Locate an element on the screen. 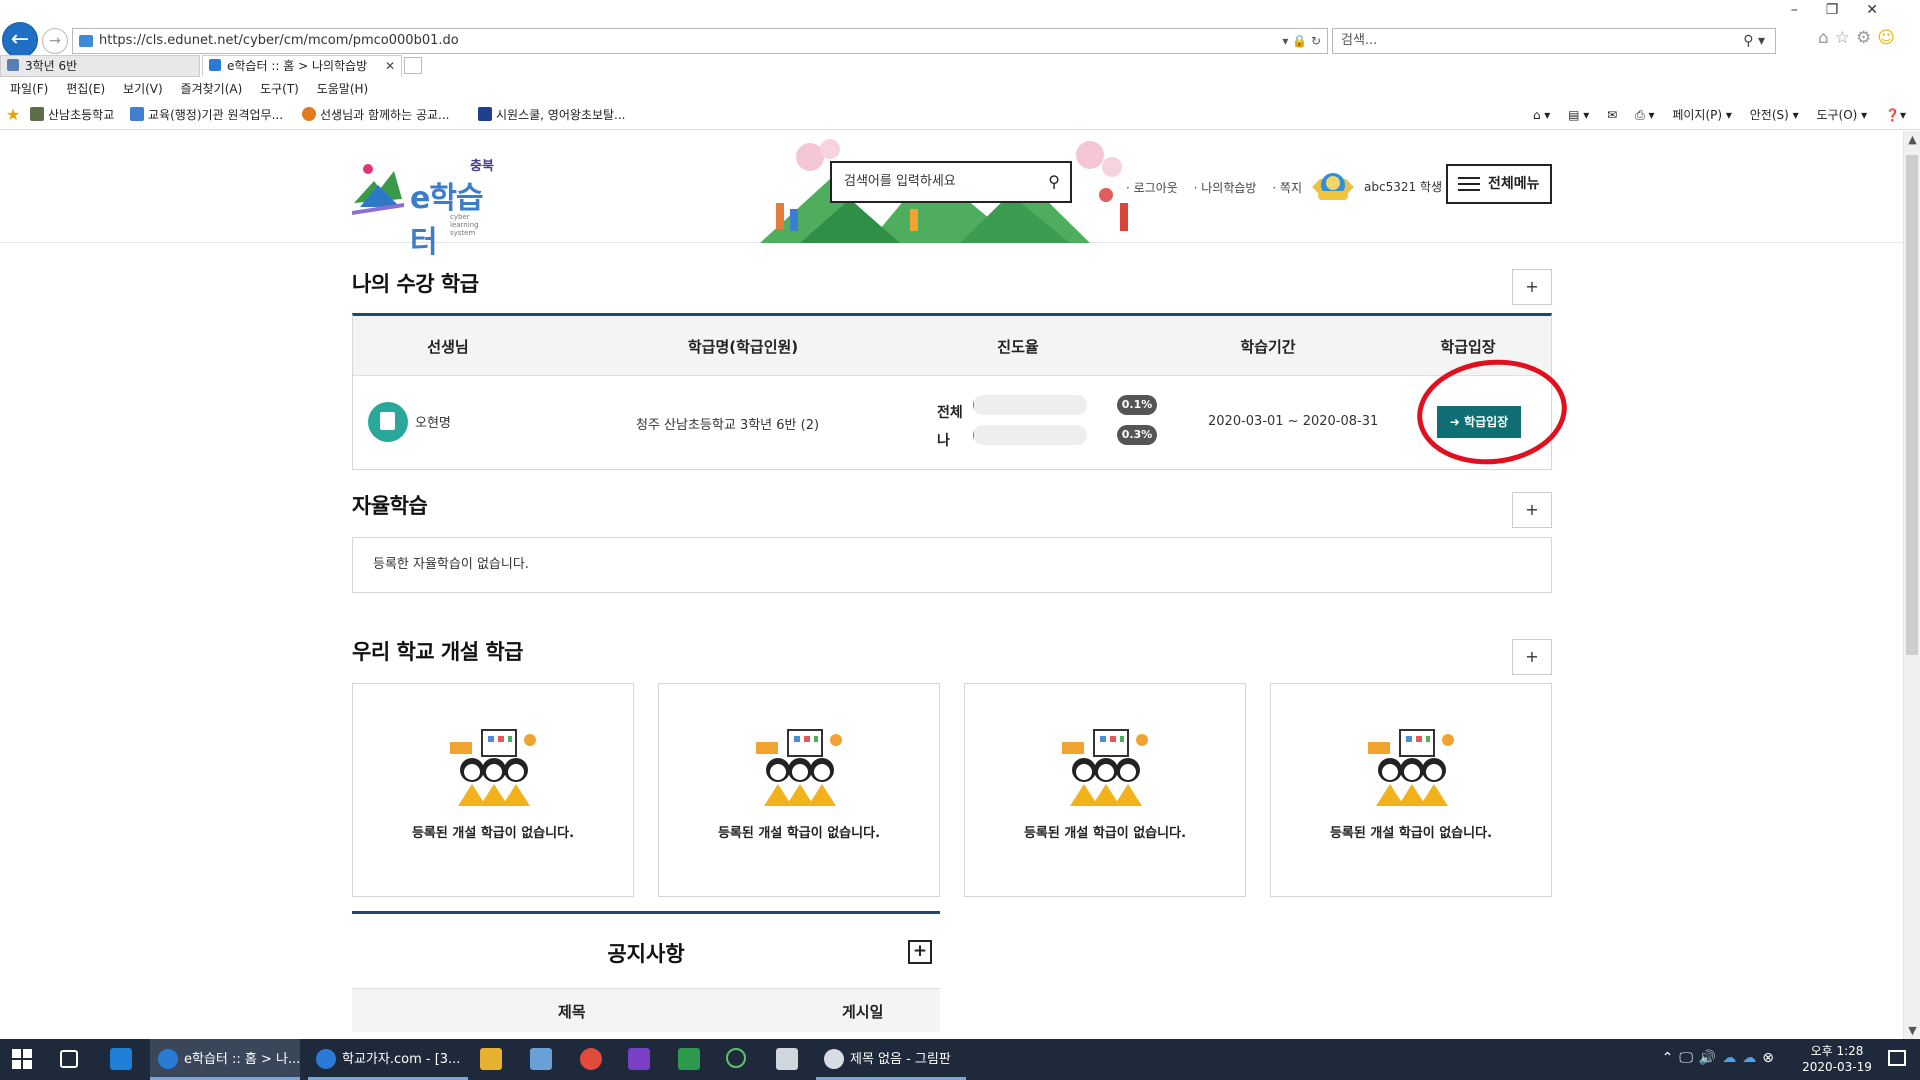  home-icon: ⌂ is located at coordinates (1826, 38).